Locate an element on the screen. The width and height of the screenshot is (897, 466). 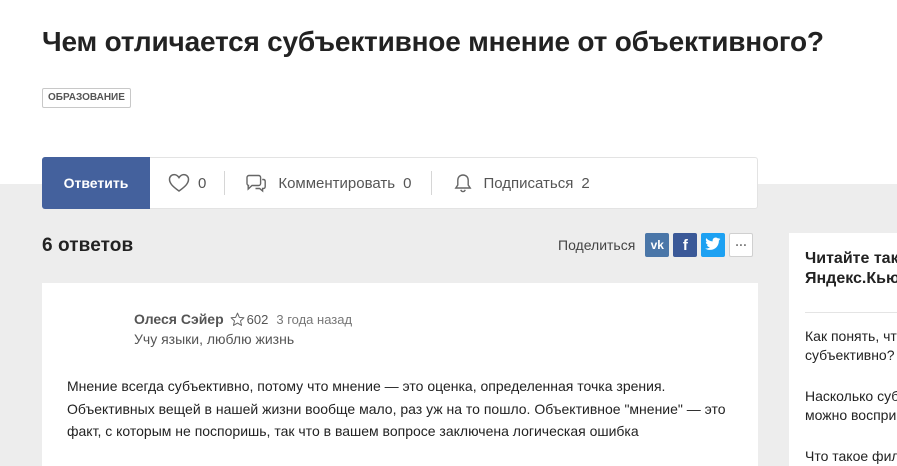
twitter-icon is located at coordinates (713, 245).